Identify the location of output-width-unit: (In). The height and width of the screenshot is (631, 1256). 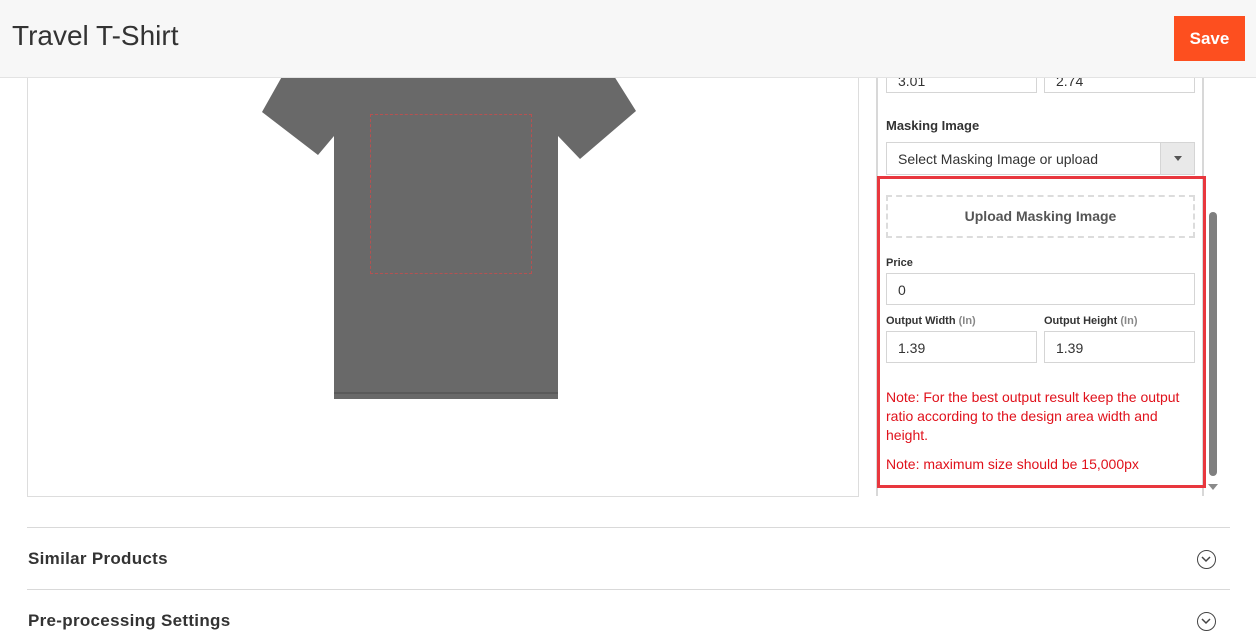
(967, 321).